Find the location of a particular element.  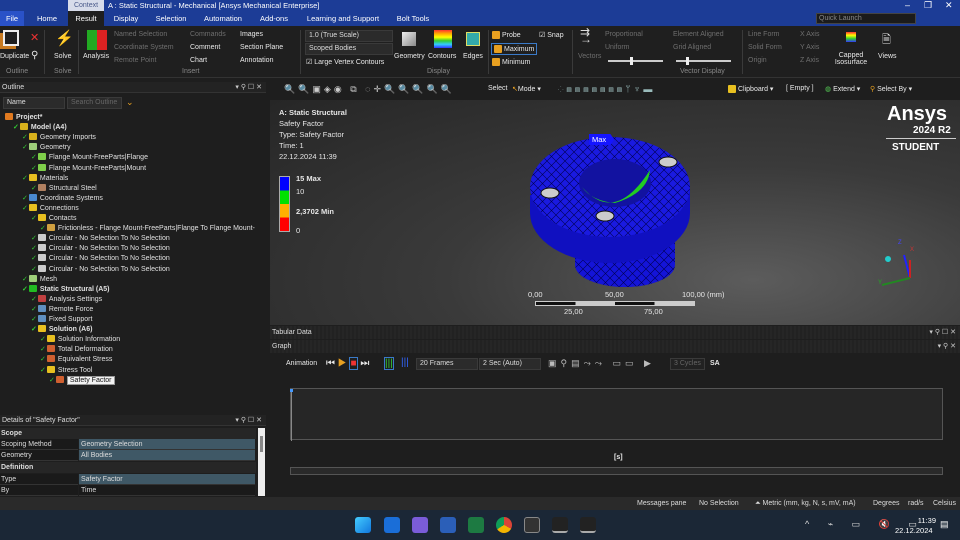

tree-item: ✓ Analysis Settings is located at coordinates (66, 299).